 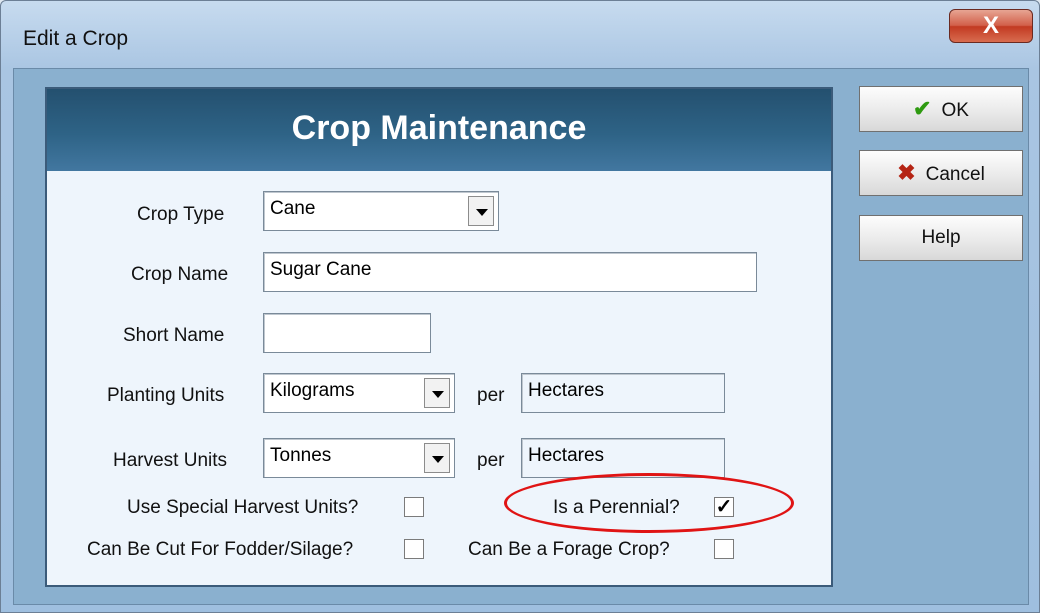 What do you see at coordinates (491, 460) in the screenshot?
I see `harvest-per-label: per` at bounding box center [491, 460].